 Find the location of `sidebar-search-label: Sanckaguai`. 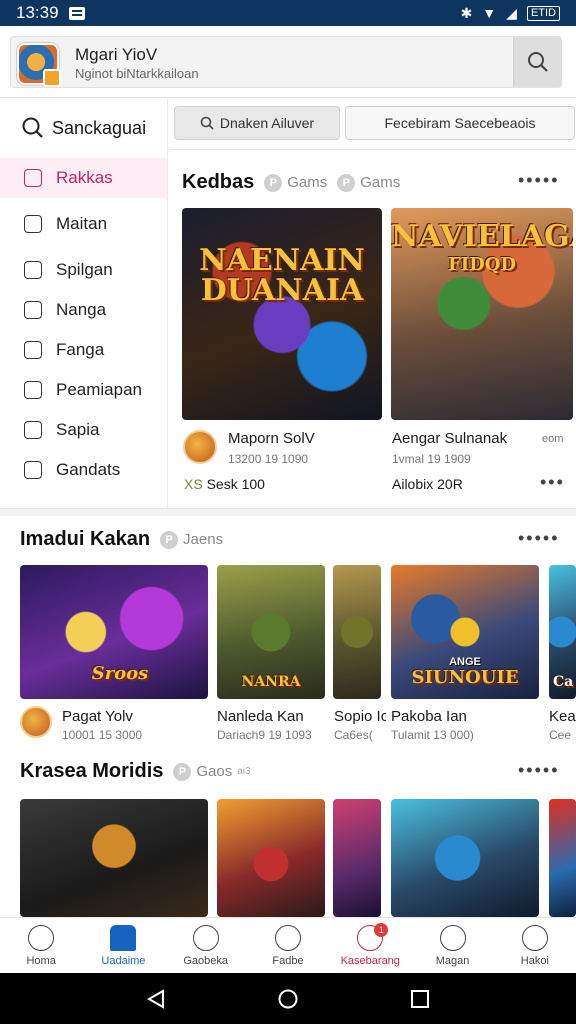

sidebar-search-label: Sanckaguai is located at coordinates (99, 127).